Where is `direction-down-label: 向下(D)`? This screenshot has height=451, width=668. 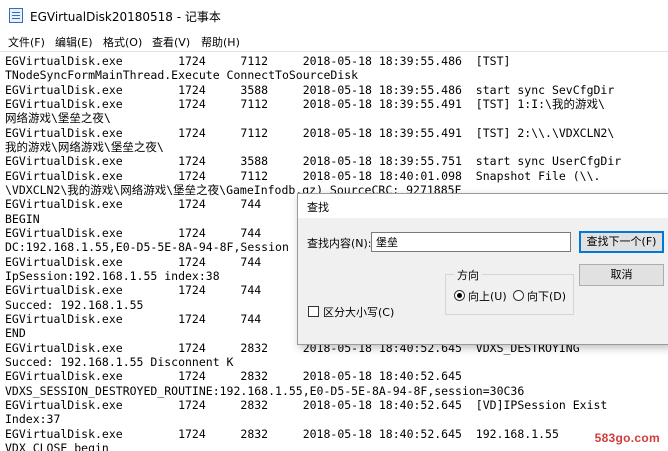
direction-down-label: 向下(D) is located at coordinates (546, 296).